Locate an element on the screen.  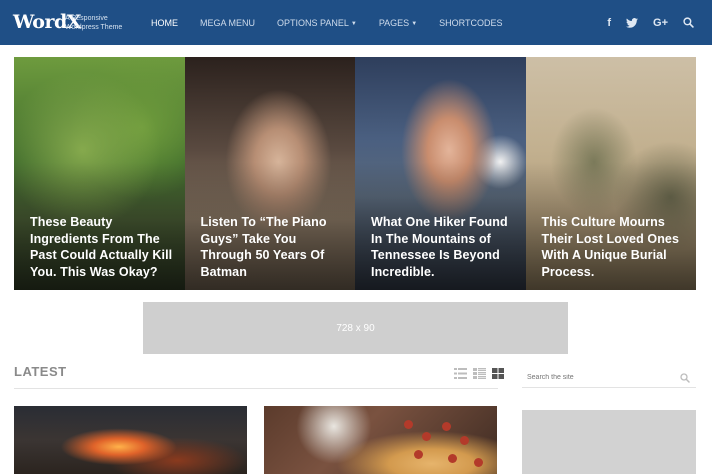
section-title-latest: LATEST is located at coordinates (40, 371).